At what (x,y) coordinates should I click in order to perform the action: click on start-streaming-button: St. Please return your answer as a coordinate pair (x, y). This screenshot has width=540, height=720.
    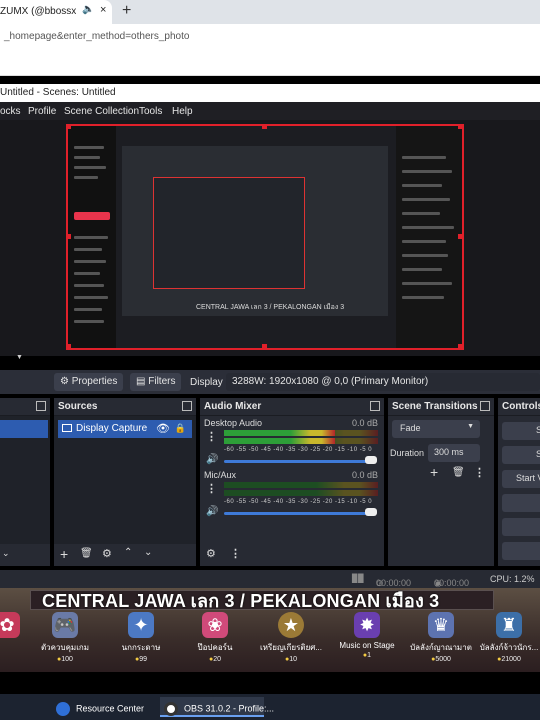
    Looking at the image, I should click on (521, 431).